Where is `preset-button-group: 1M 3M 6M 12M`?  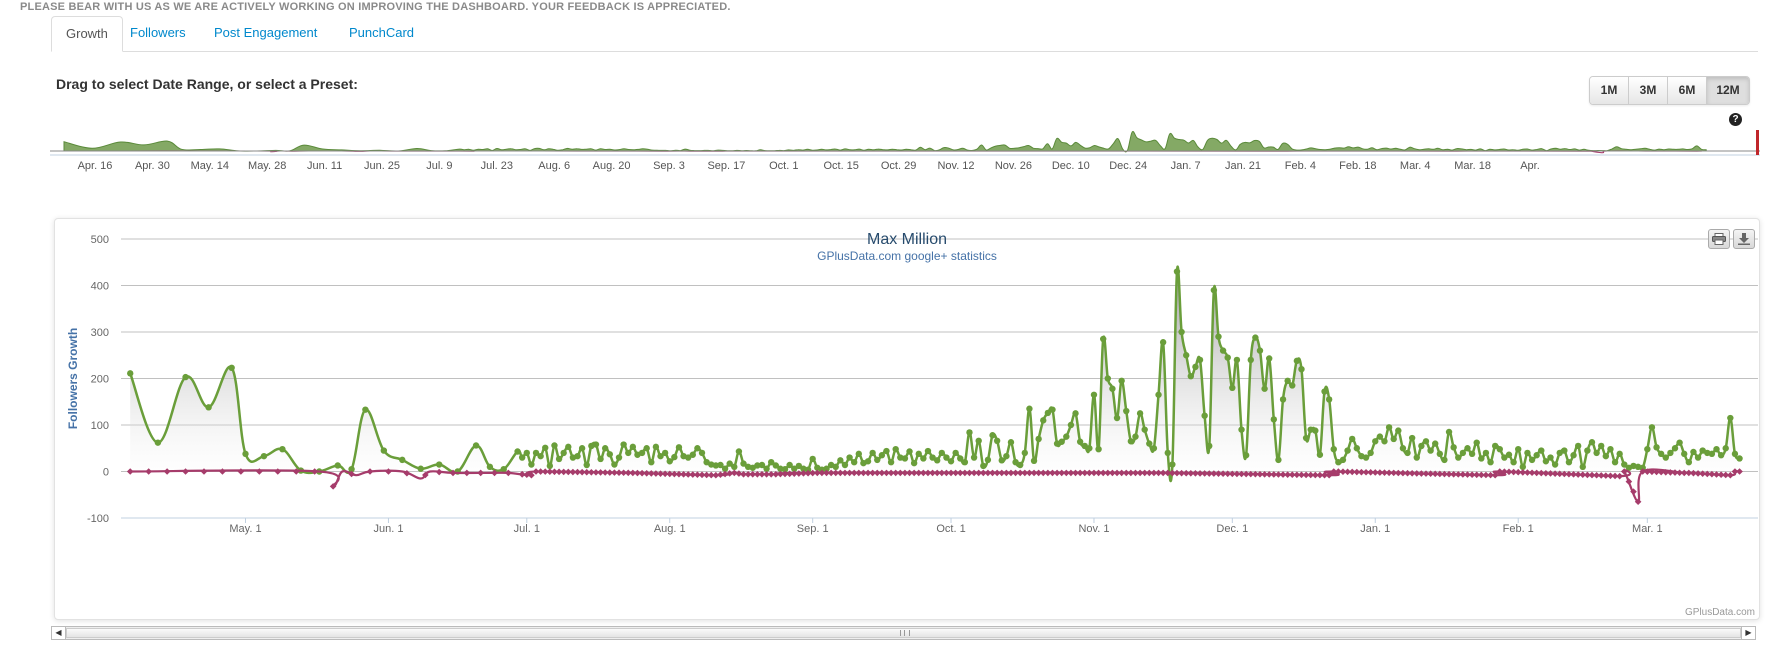
preset-button-group: 1M 3M 6M 12M is located at coordinates (1669, 90).